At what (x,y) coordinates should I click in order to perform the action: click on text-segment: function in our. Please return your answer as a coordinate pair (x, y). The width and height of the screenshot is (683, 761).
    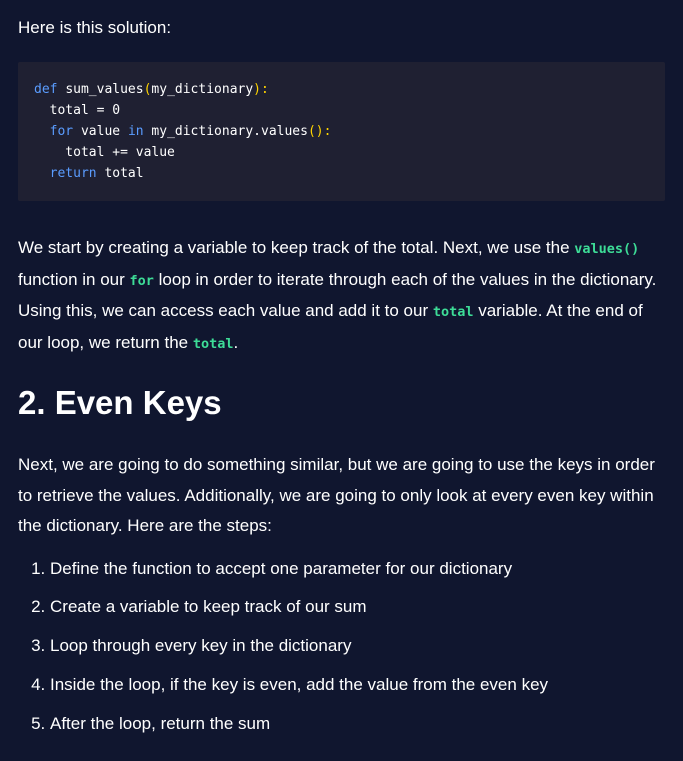
    Looking at the image, I should click on (74, 279).